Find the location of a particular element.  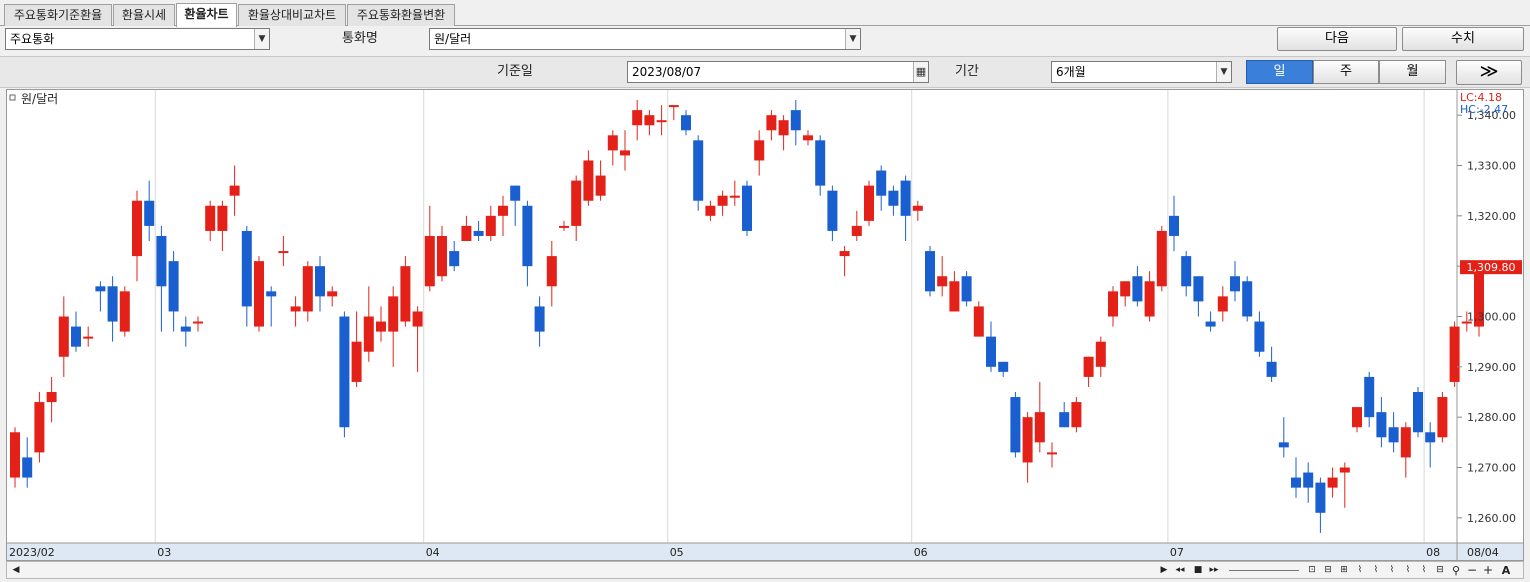

tab-bar: 주요통화기준환율 환율시세 환율차트 환율상대비교차트 주요통화환율변환 is located at coordinates (765, 13).